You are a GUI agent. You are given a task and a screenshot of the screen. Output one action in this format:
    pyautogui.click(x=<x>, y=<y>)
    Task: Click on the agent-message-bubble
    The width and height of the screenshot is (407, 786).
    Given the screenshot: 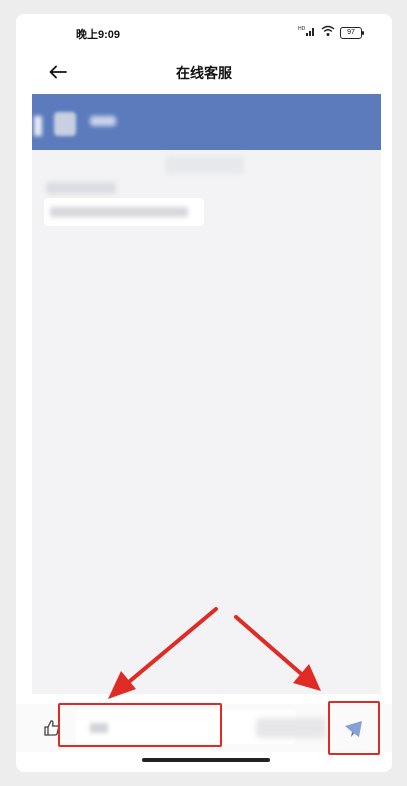 What is the action you would take?
    pyautogui.click(x=124, y=212)
    